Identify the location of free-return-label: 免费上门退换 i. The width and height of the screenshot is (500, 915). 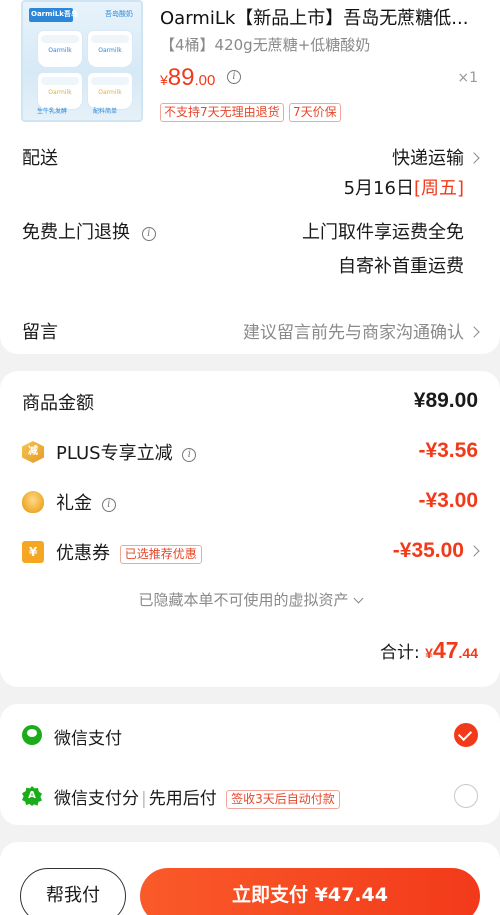
(89, 231).